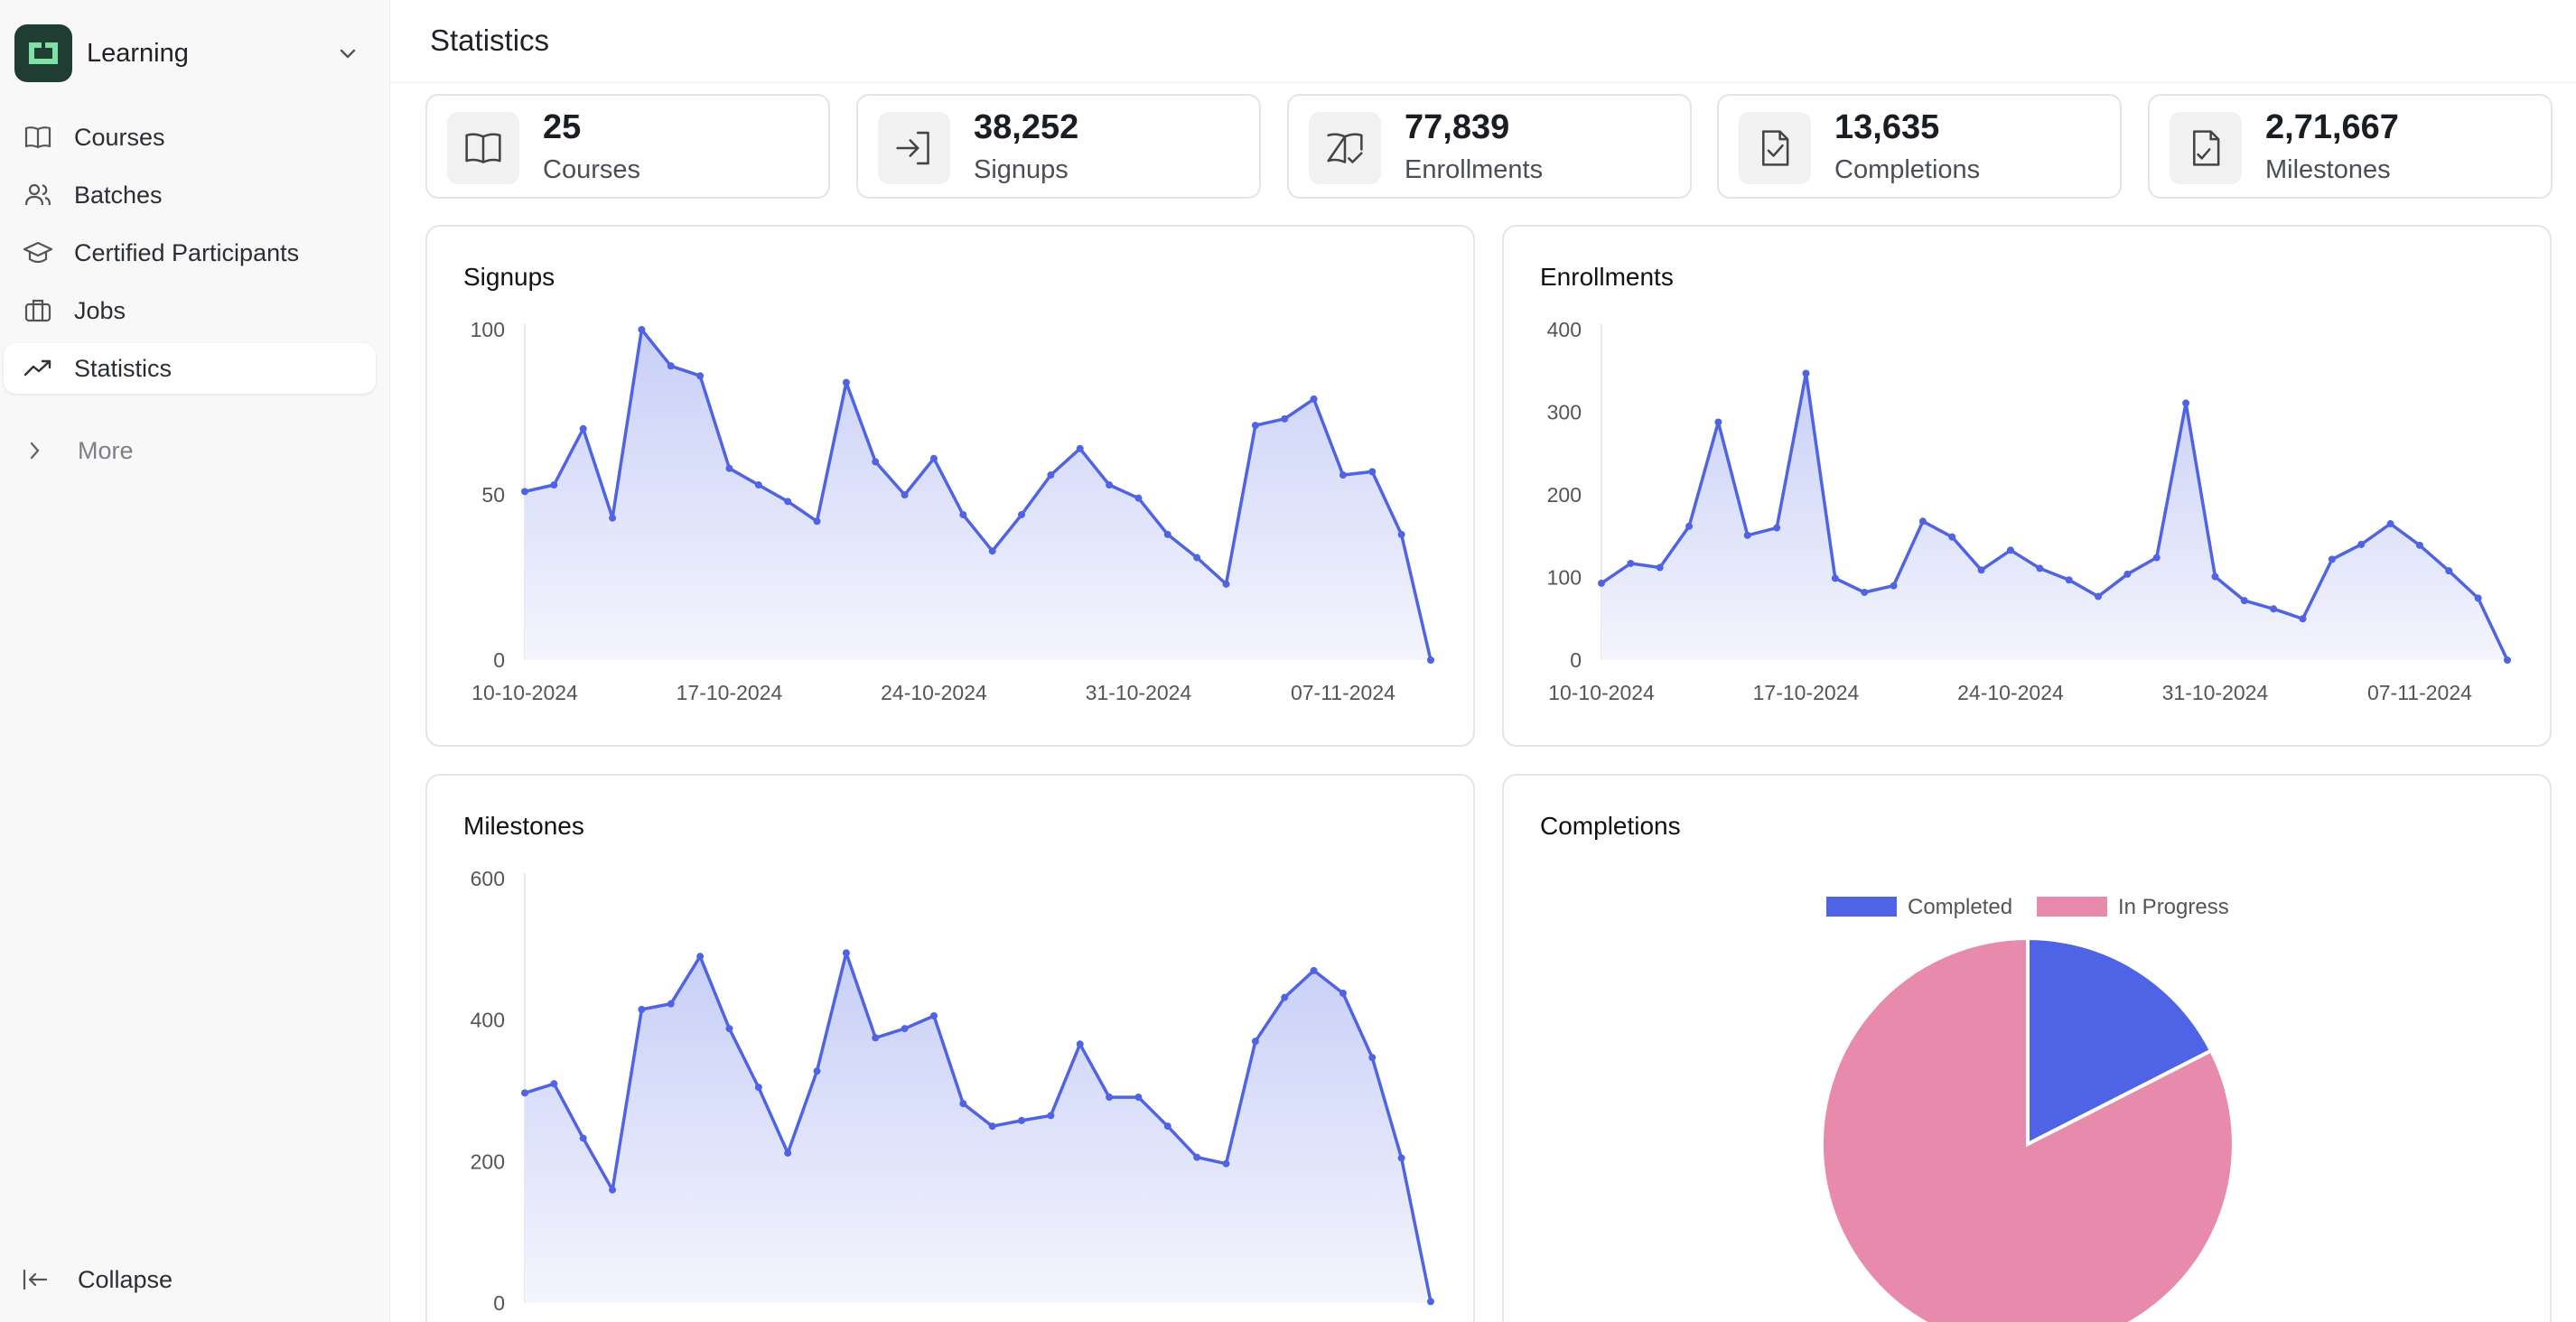 The image size is (2576, 1322). Describe the element at coordinates (187, 252) in the screenshot. I see `sidebar-item-label: Certified Participants` at that location.